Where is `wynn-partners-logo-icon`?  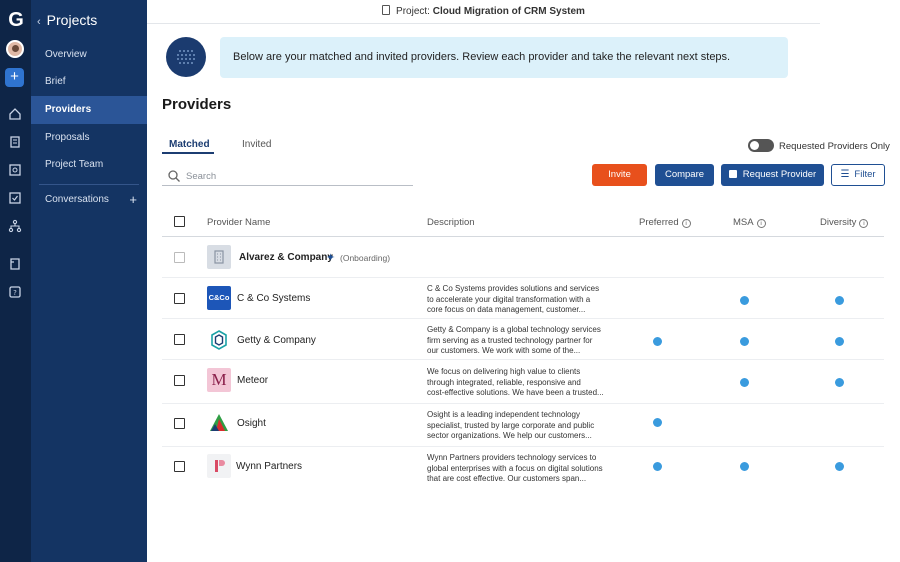 wynn-partners-logo-icon is located at coordinates (219, 466).